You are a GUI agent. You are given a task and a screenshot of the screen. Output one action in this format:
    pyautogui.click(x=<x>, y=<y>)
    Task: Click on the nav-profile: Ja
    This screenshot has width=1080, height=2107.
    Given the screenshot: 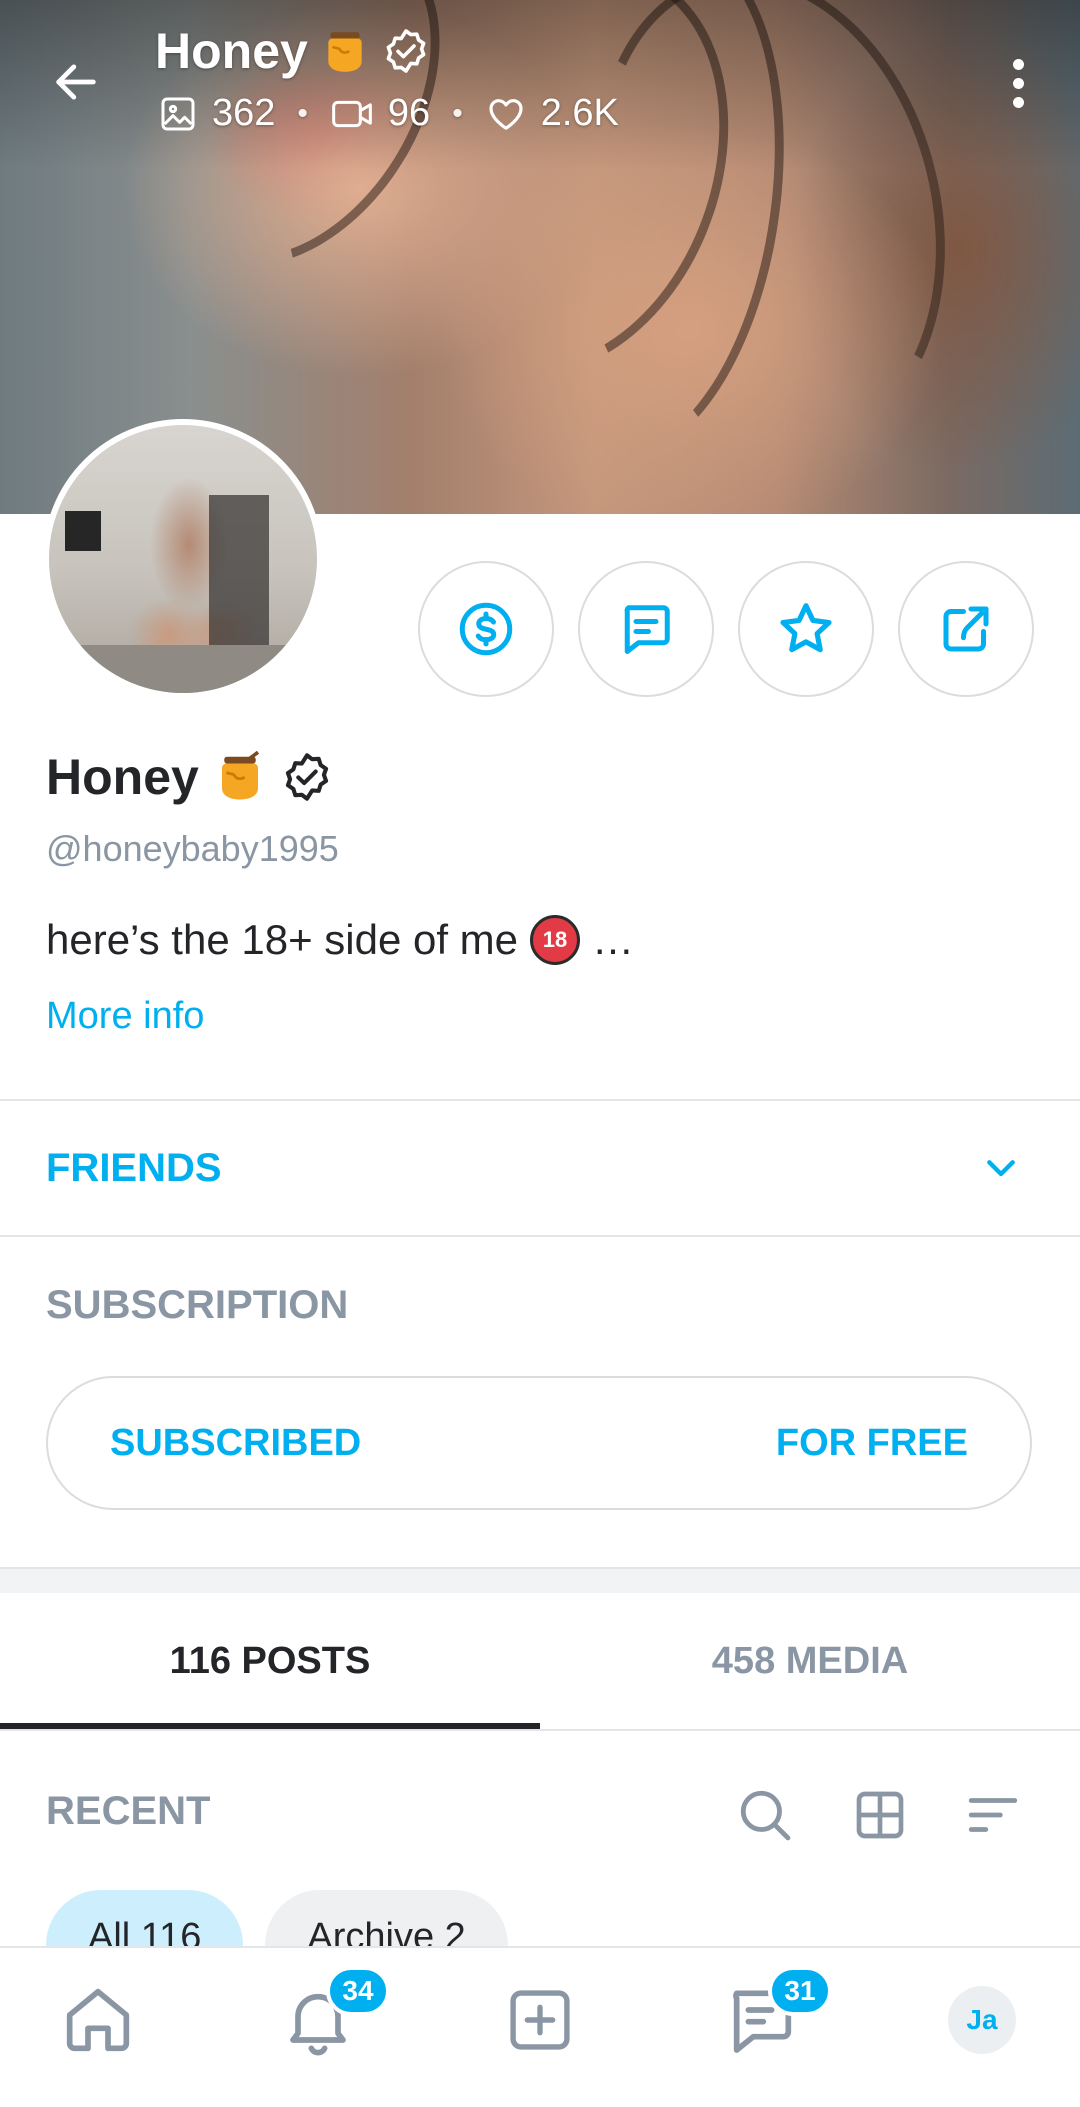 What is the action you would take?
    pyautogui.click(x=982, y=2020)
    